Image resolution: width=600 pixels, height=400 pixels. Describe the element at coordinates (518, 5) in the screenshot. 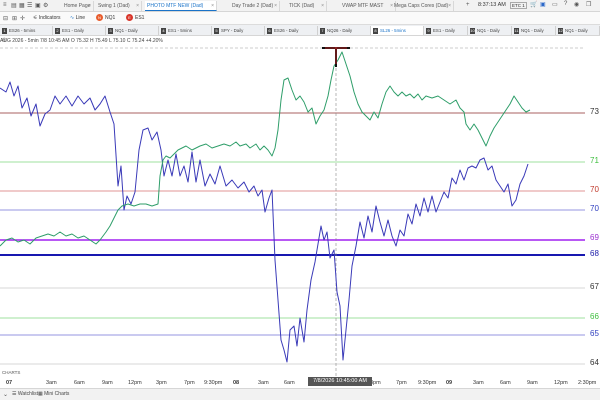

I see `badge: ETC 1` at that location.